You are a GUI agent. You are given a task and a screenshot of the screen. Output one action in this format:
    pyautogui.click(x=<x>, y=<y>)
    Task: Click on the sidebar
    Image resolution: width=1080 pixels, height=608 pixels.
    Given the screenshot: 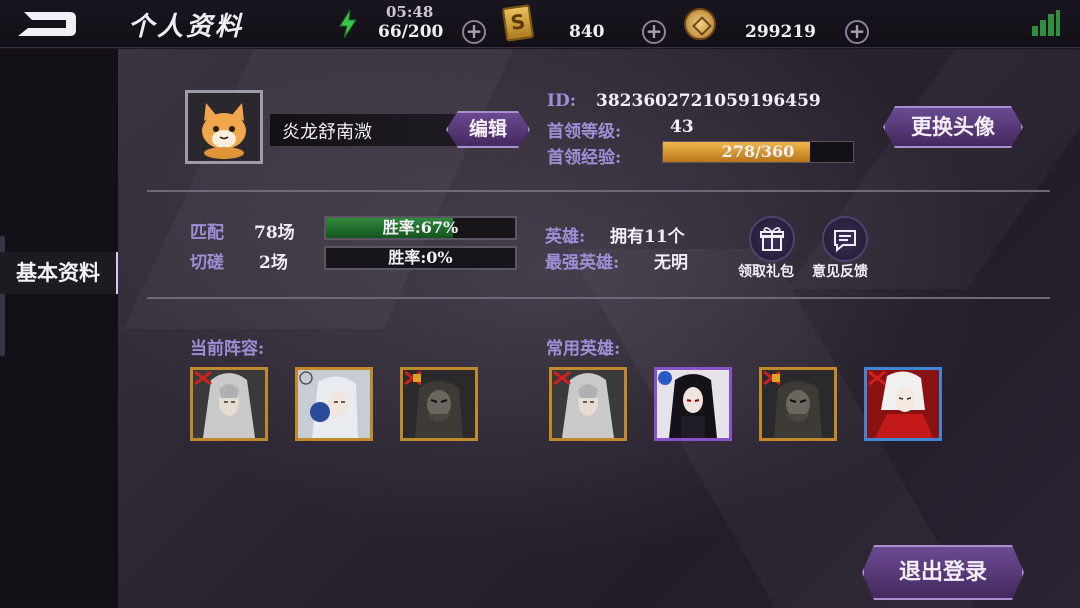 What is the action you would take?
    pyautogui.click(x=59, y=328)
    